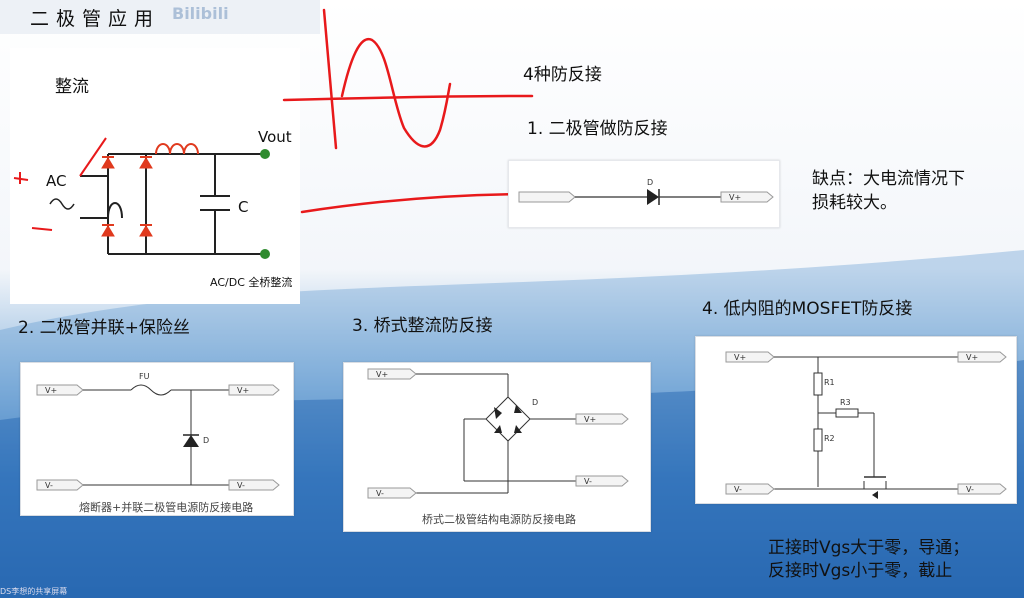  Describe the element at coordinates (845, 402) in the screenshot. I see `r3-label: R3` at that location.